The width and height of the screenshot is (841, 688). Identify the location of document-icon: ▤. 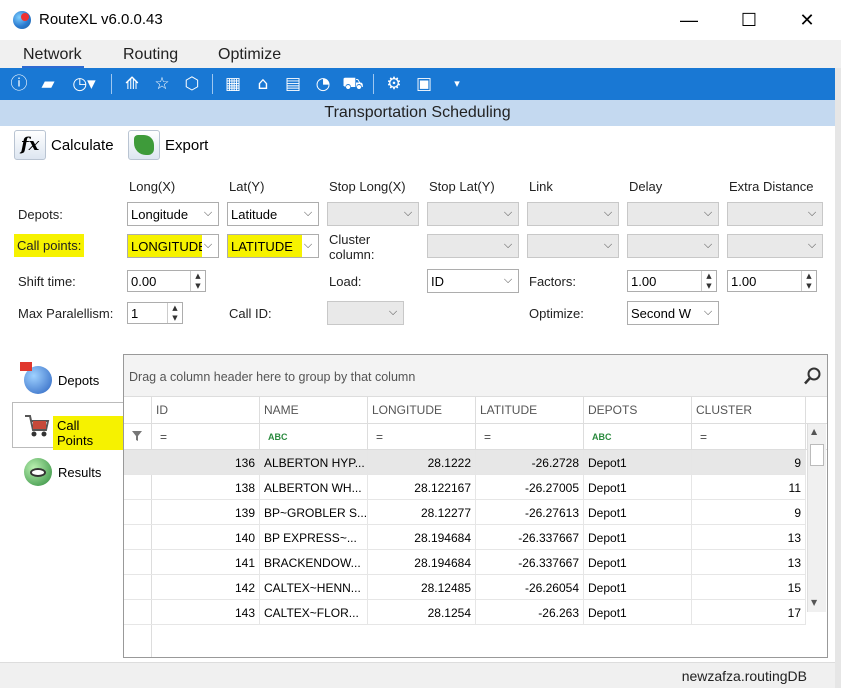
(293, 84).